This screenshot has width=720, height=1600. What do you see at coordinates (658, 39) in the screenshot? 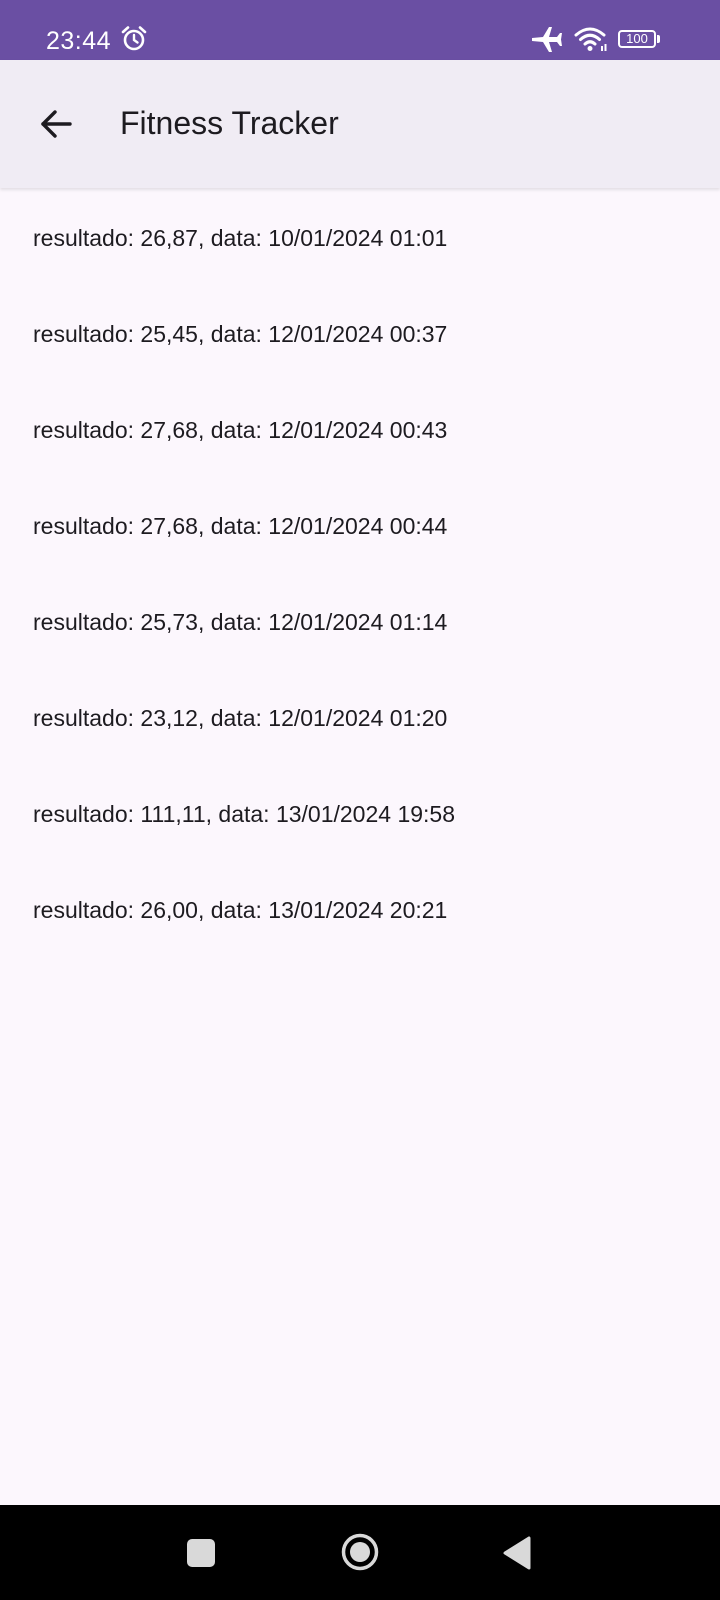
I see `battery-tip` at bounding box center [658, 39].